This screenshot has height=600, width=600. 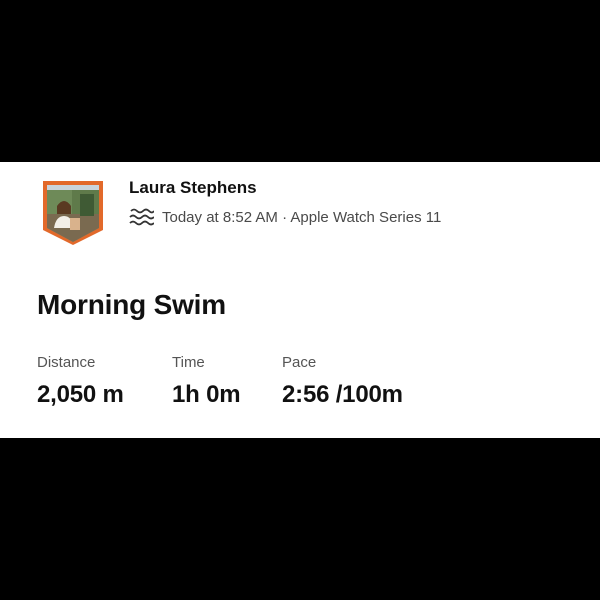 What do you see at coordinates (302, 217) in the screenshot?
I see `activity-timestamp-device: Today at 8:52 AM · Apple Watch Series 11` at bounding box center [302, 217].